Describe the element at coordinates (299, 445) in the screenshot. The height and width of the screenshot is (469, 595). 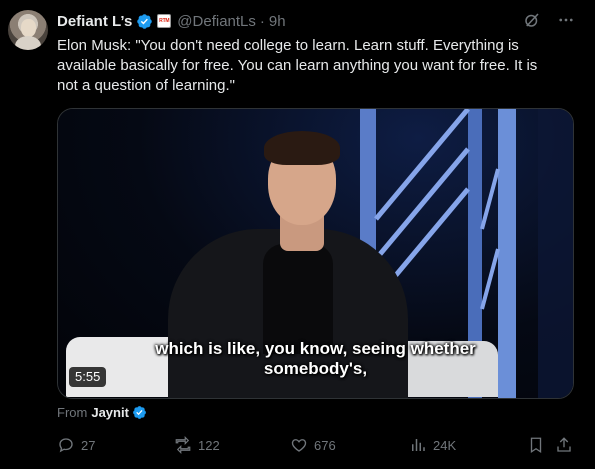
I see `like-icon` at that location.